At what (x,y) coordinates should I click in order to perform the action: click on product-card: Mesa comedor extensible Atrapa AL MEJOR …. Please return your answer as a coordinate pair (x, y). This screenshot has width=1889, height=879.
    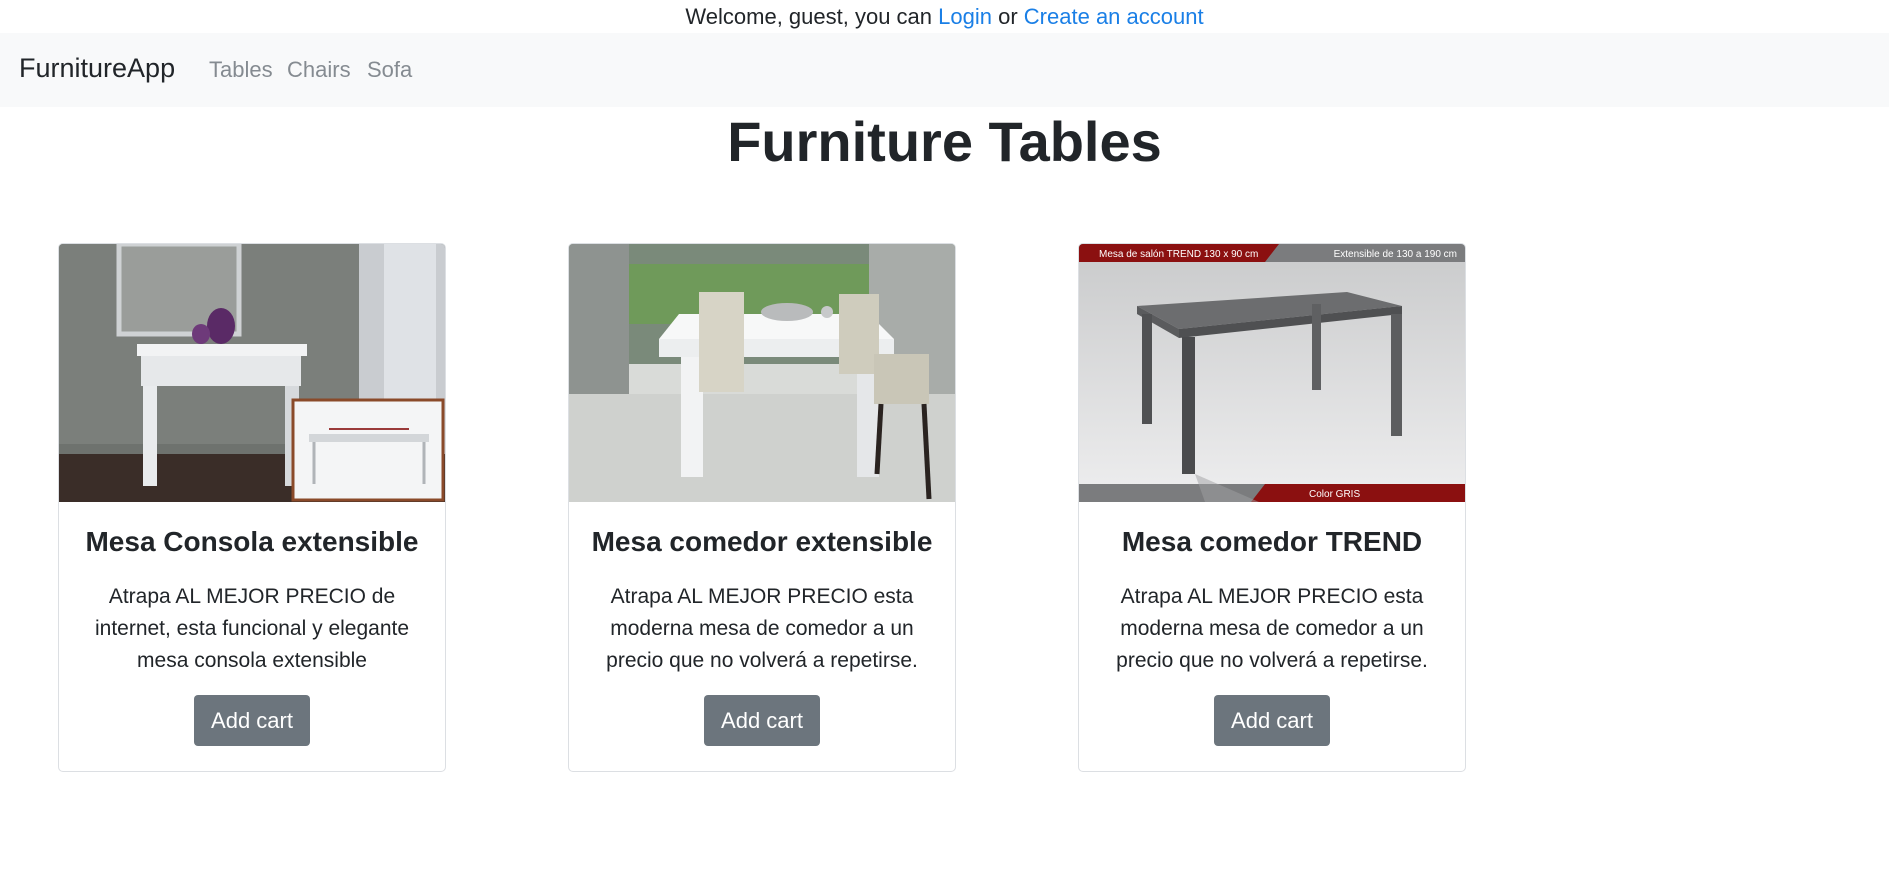
    Looking at the image, I should click on (762, 507).